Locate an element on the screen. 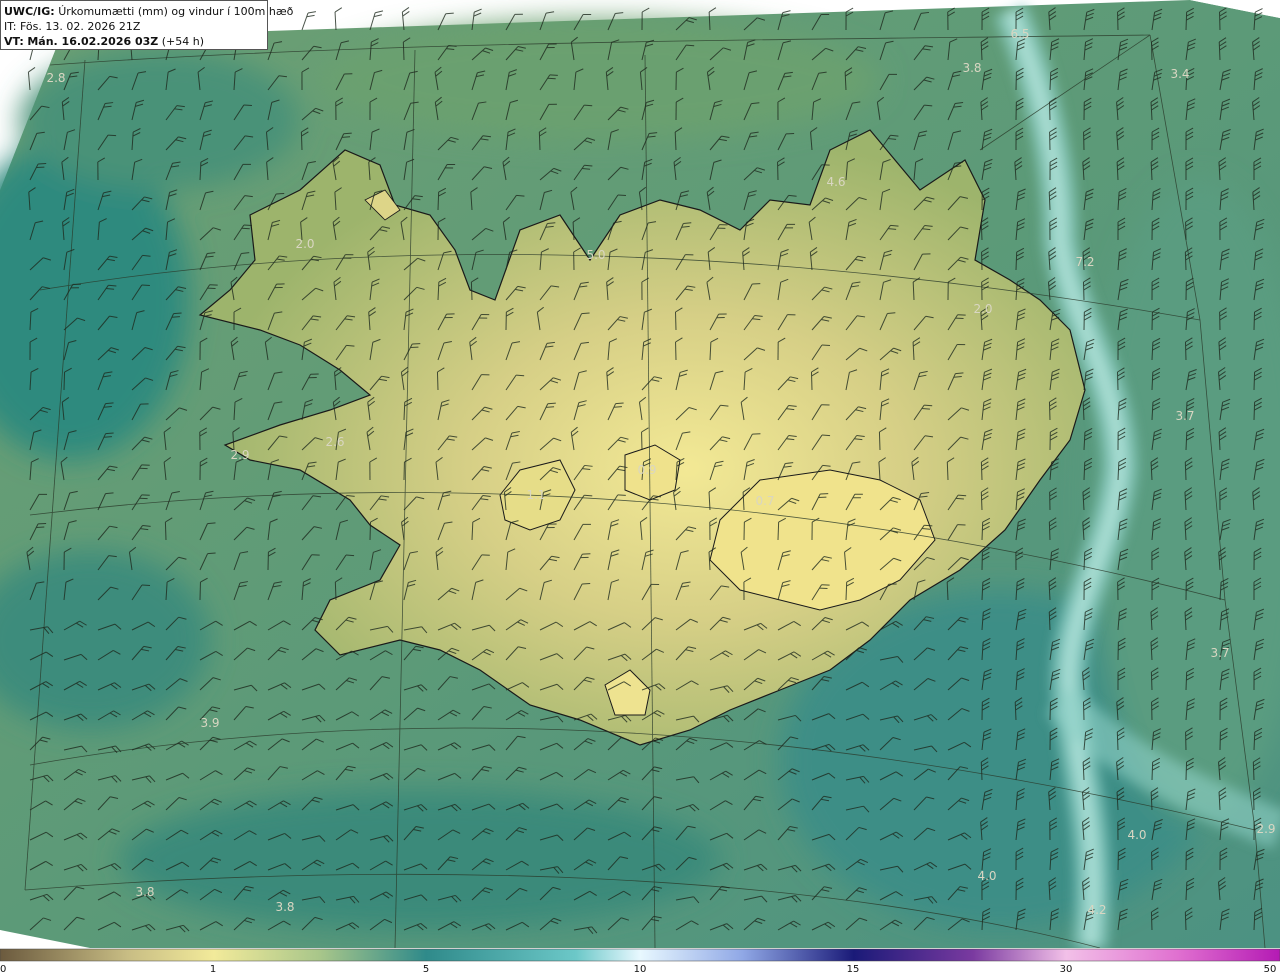 The image size is (1280, 978). colorbar-tick: 50 is located at coordinates (1270, 969).